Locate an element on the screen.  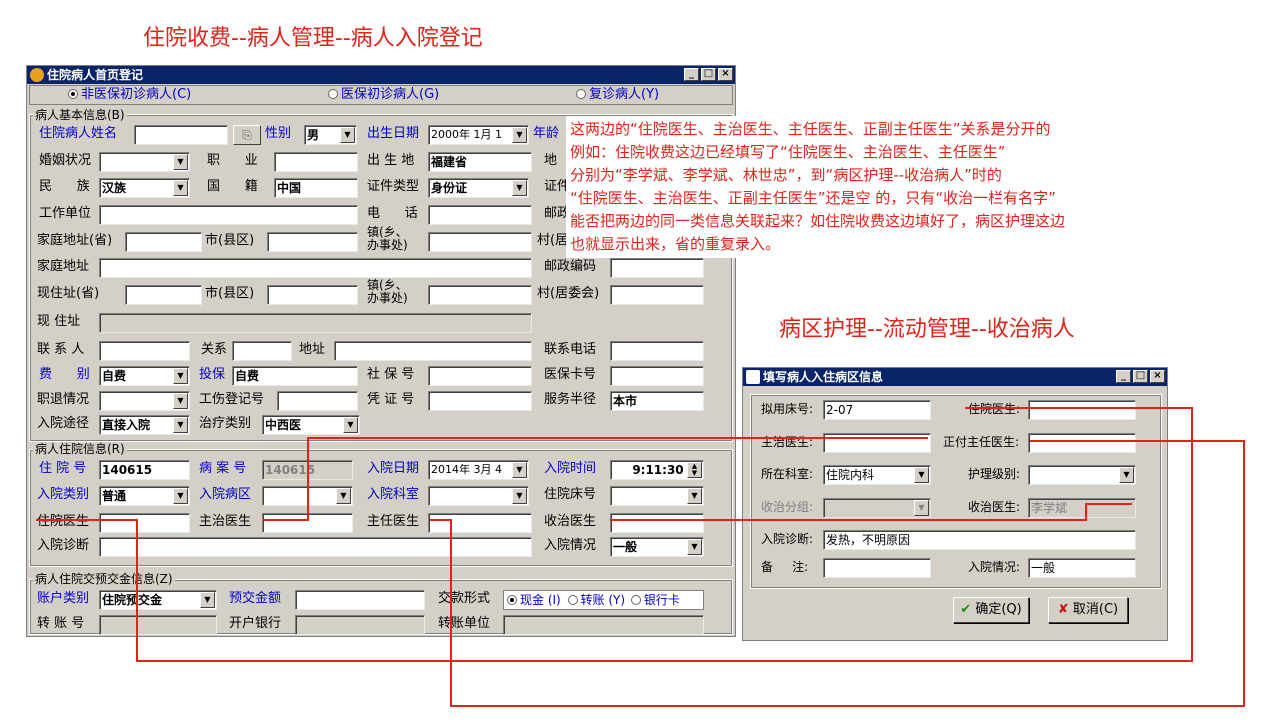
connector-attending-doctor is located at coordinates (595, 479).